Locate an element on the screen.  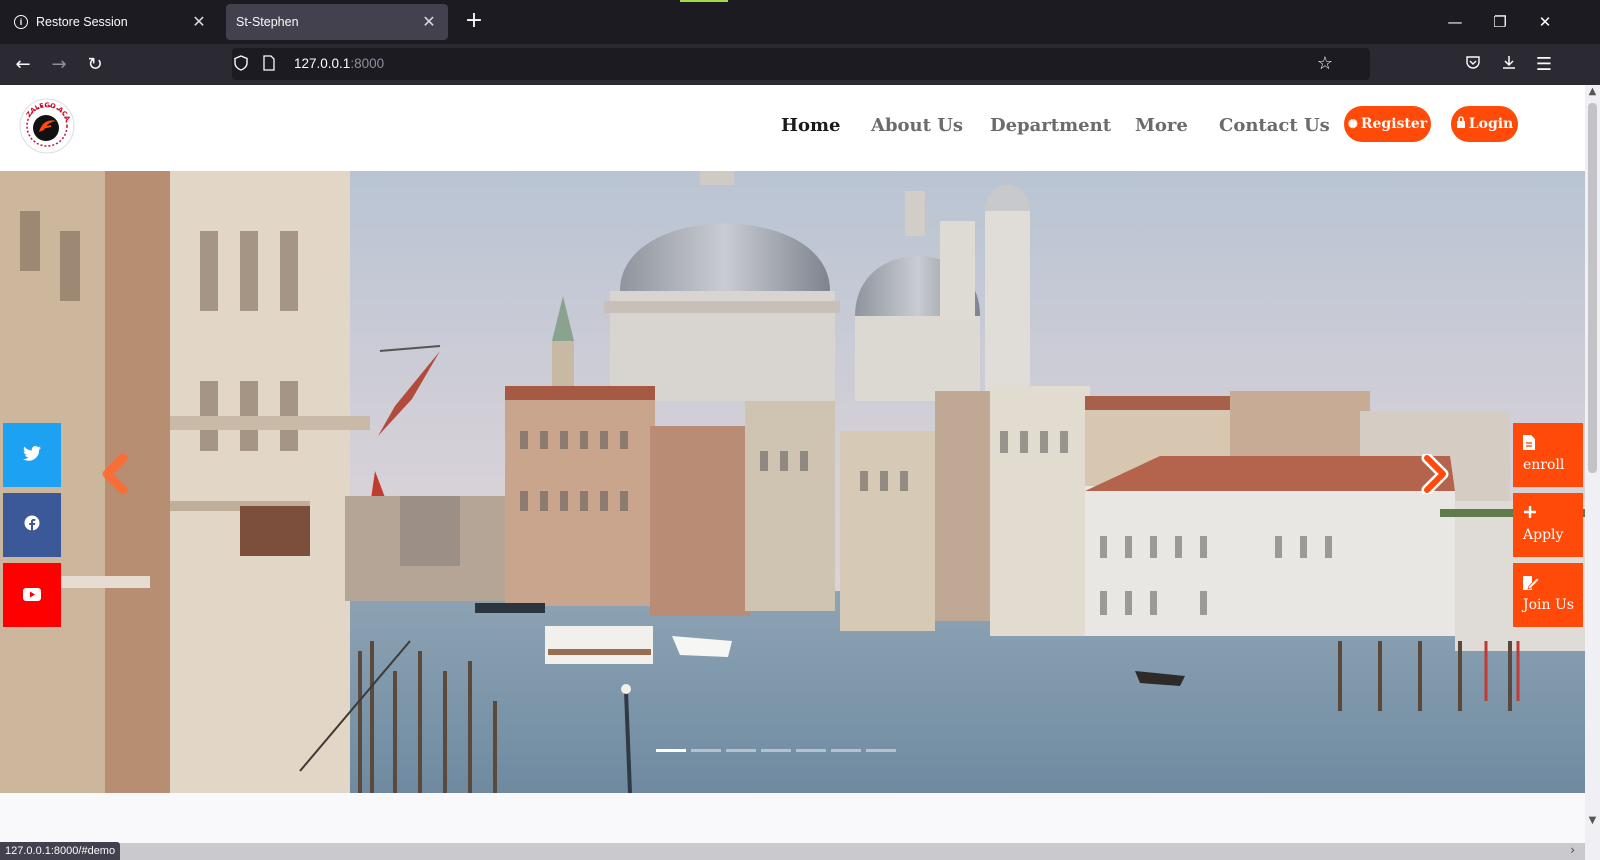
twitter-icon is located at coordinates (32, 455).